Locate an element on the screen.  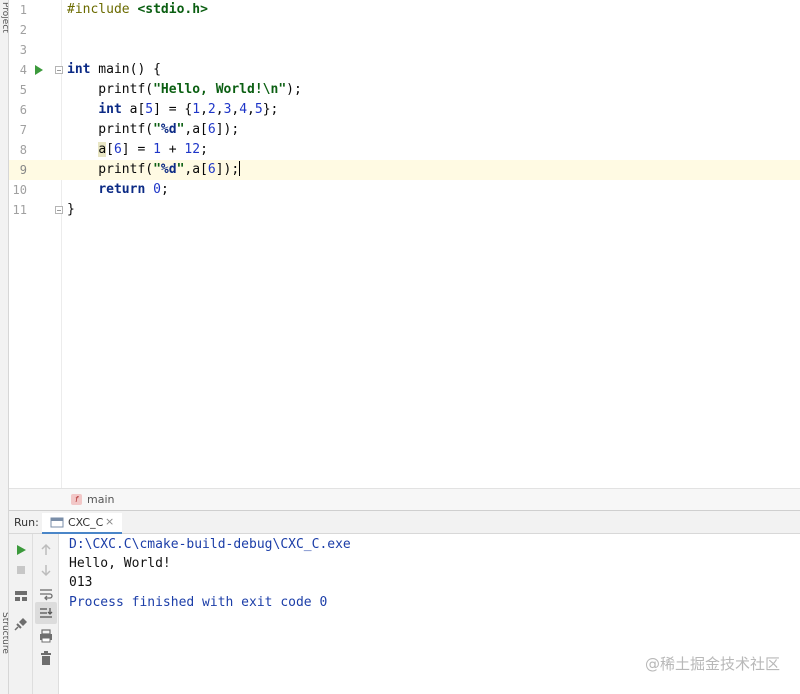
code-line: 10 return 0; is located at coordinates (404, 190).